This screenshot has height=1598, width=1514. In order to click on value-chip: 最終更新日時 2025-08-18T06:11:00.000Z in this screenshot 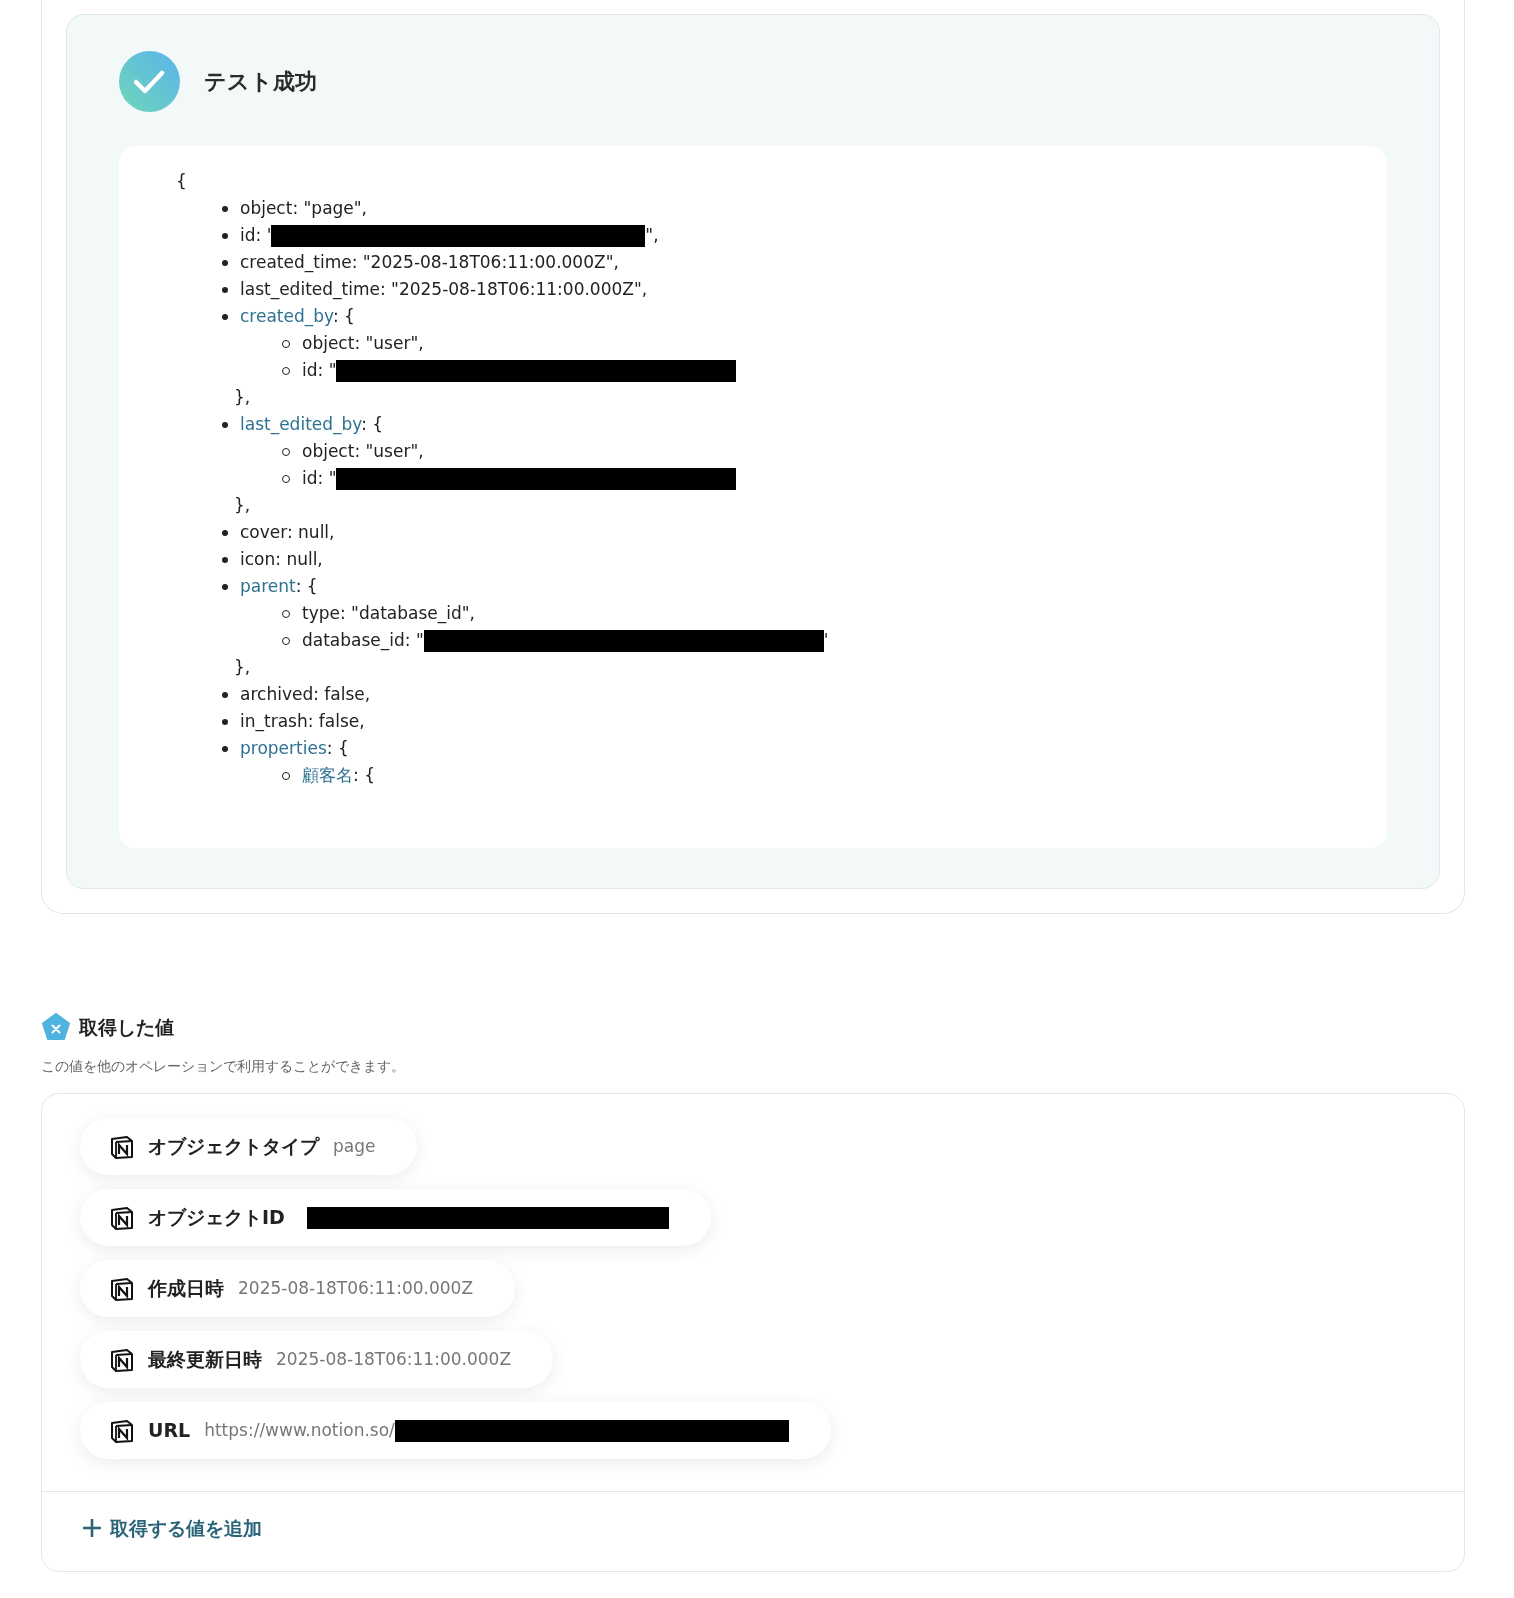, I will do `click(317, 1359)`.